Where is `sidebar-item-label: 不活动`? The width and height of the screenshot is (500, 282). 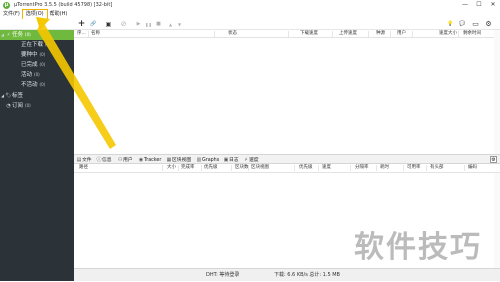 sidebar-item-label: 不活动 is located at coordinates (29, 85).